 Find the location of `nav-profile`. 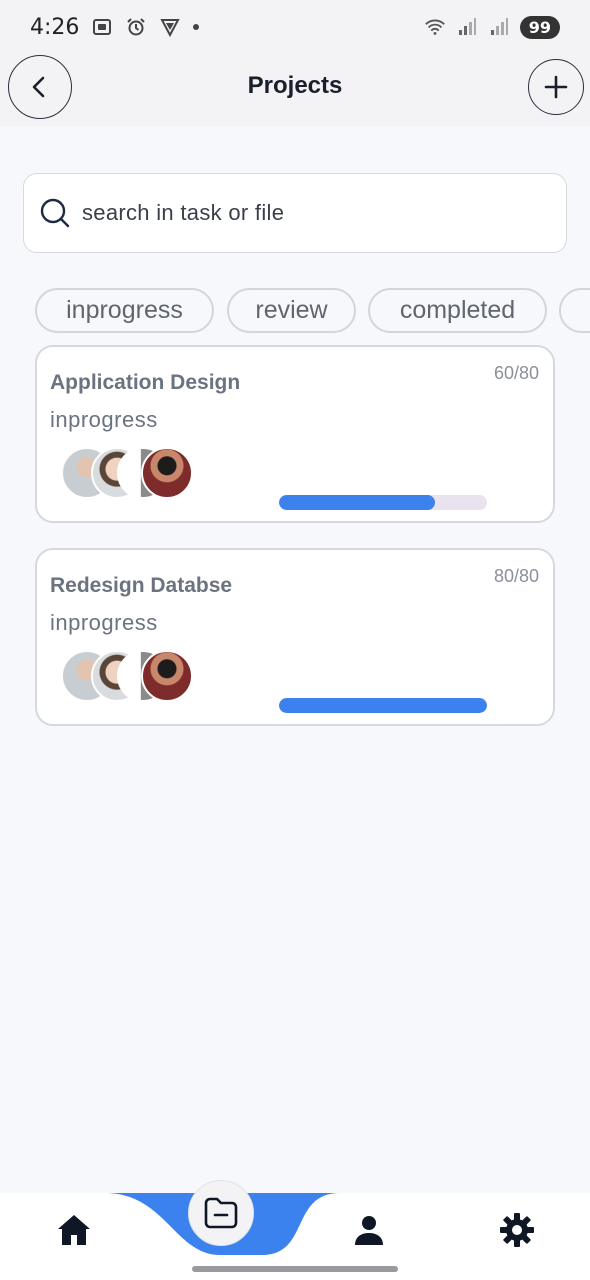

nav-profile is located at coordinates (369, 1230).